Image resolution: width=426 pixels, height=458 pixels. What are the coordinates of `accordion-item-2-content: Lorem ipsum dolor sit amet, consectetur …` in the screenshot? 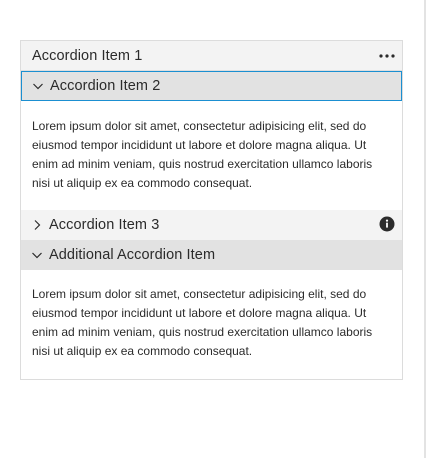 It's located at (202, 154).